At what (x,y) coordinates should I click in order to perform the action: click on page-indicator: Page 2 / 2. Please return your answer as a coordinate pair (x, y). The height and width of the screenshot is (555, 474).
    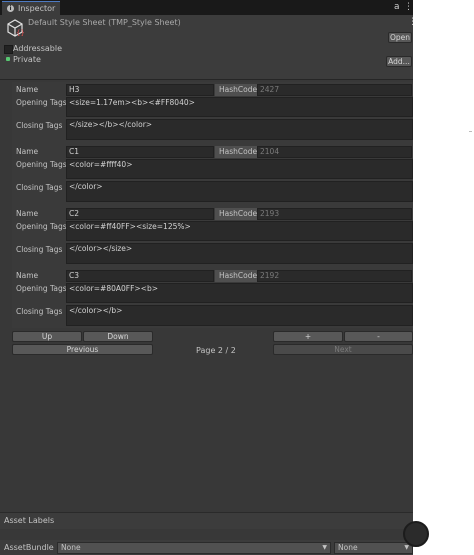
    Looking at the image, I should click on (216, 350).